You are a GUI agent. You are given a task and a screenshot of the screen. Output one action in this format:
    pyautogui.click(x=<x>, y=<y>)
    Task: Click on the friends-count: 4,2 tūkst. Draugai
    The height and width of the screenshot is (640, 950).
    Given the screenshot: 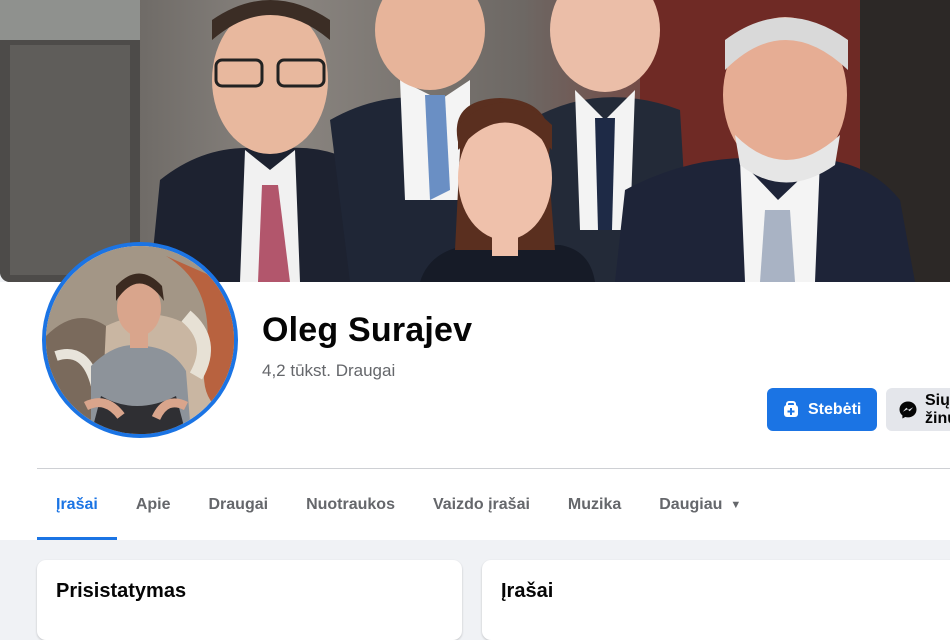 What is the action you would take?
    pyautogui.click(x=328, y=371)
    